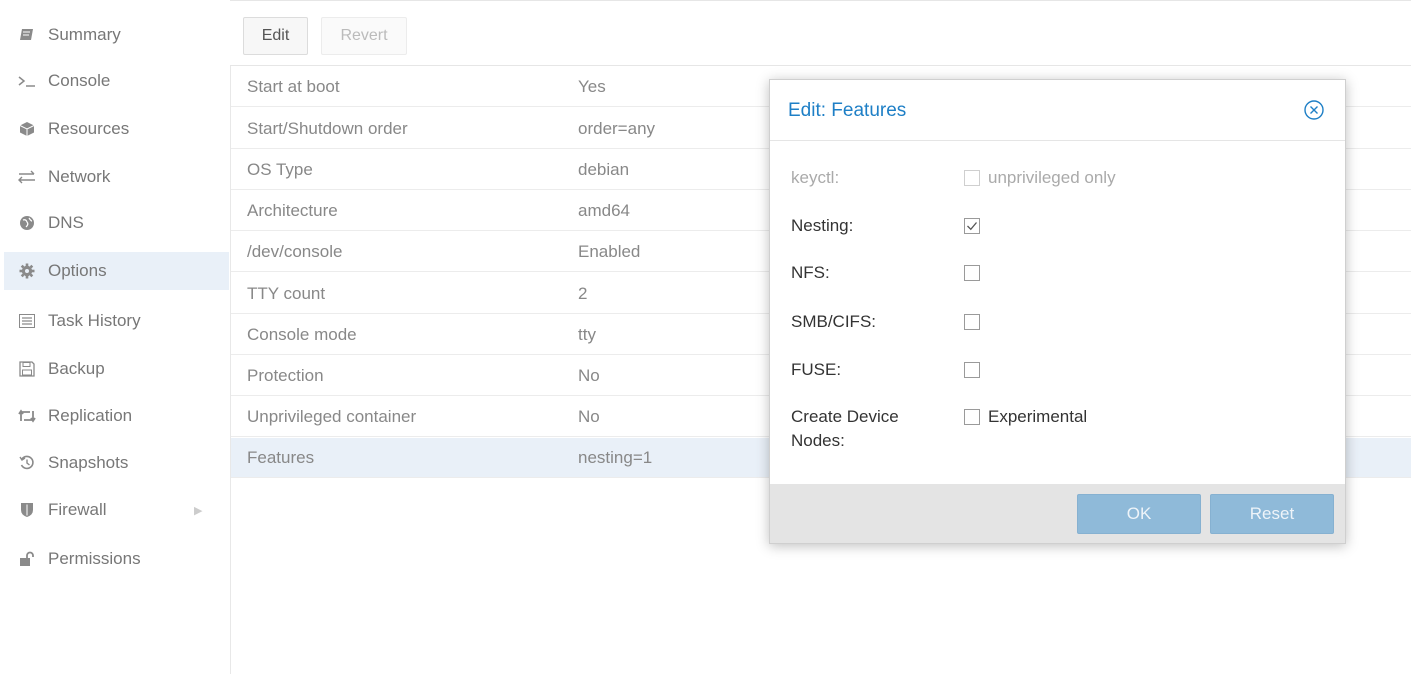 The width and height of the screenshot is (1411, 674). Describe the element at coordinates (285, 375) in the screenshot. I see `option-key: Protection` at that location.